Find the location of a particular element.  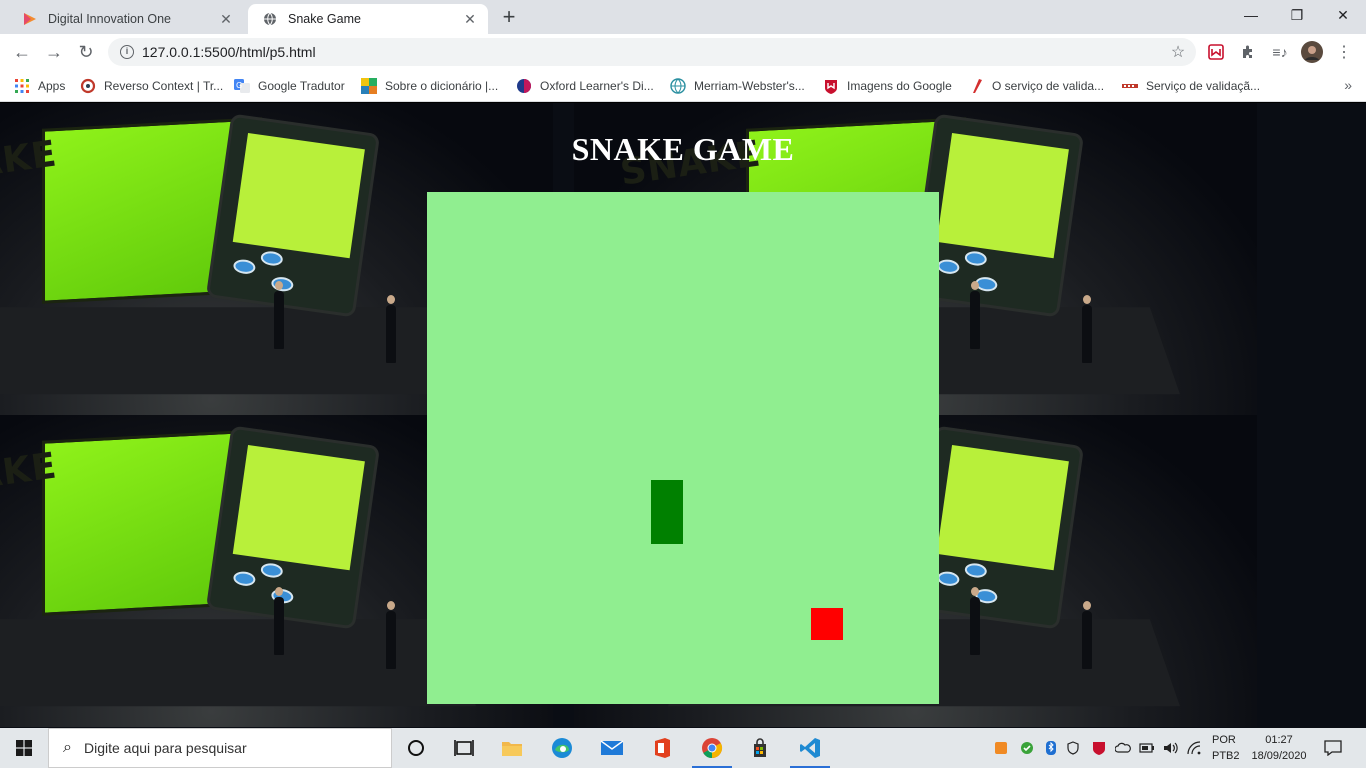

battery-icon is located at coordinates (1147, 748).